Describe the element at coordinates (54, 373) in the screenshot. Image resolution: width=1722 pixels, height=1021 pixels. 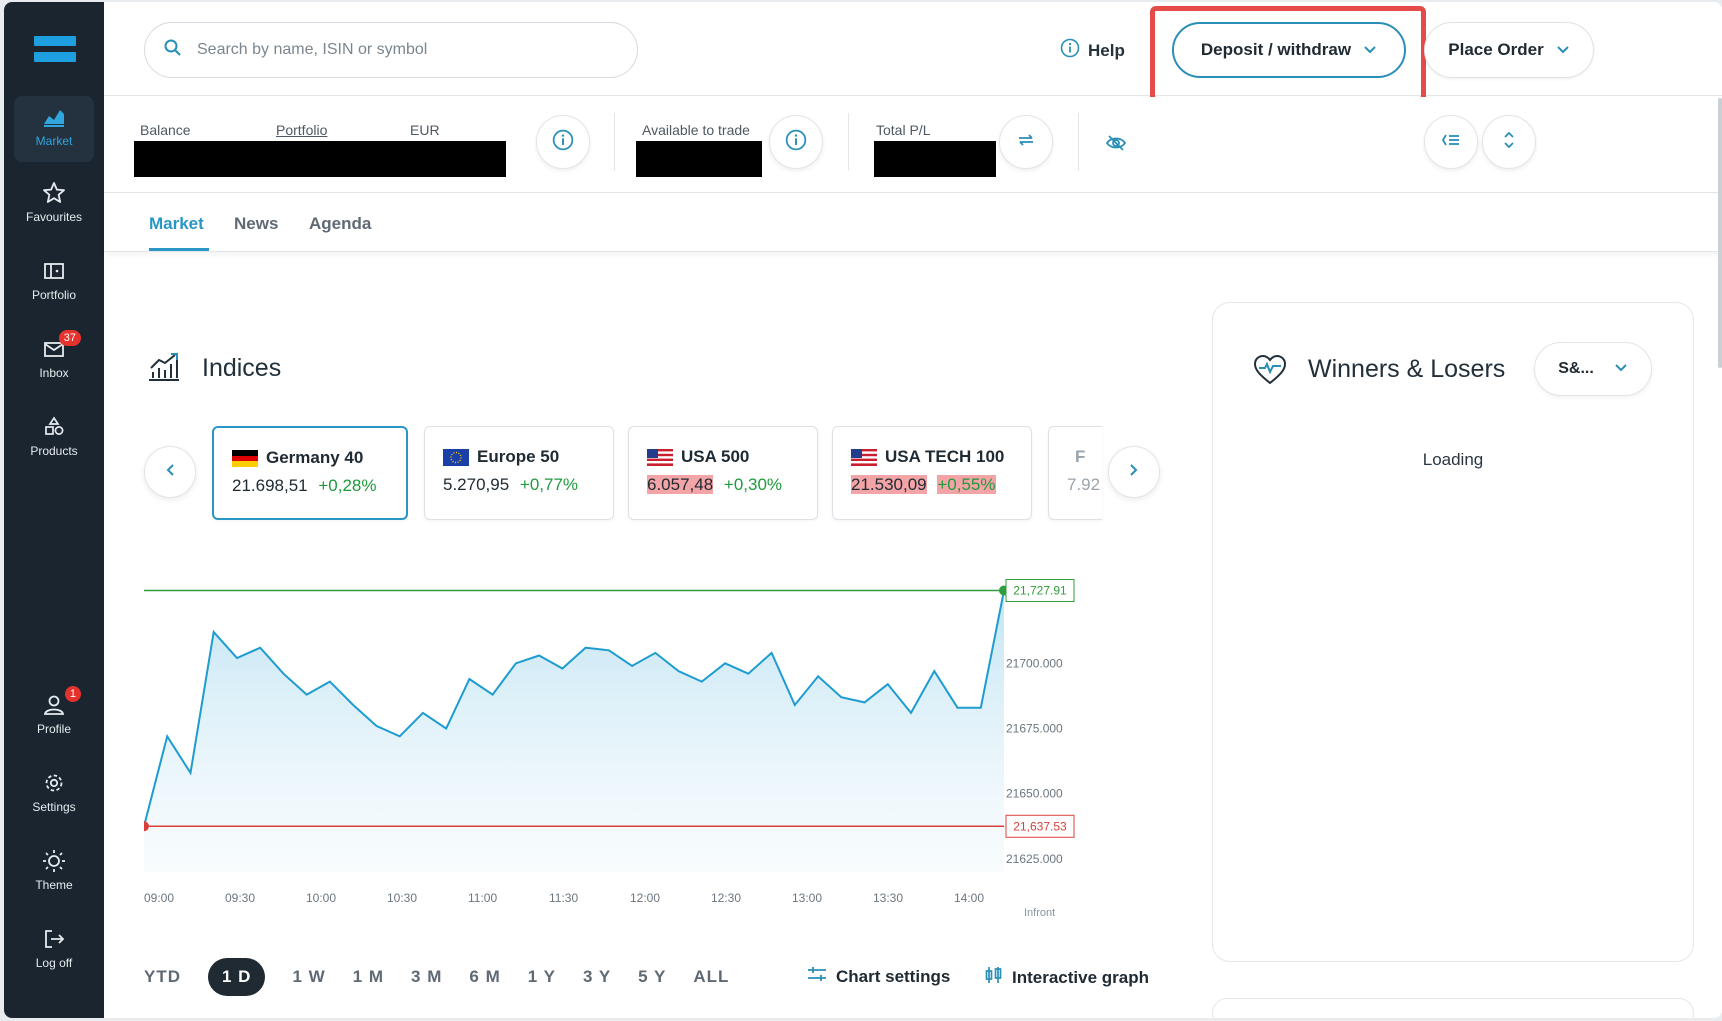
I see `sidebar-item-label: Inbox` at that location.